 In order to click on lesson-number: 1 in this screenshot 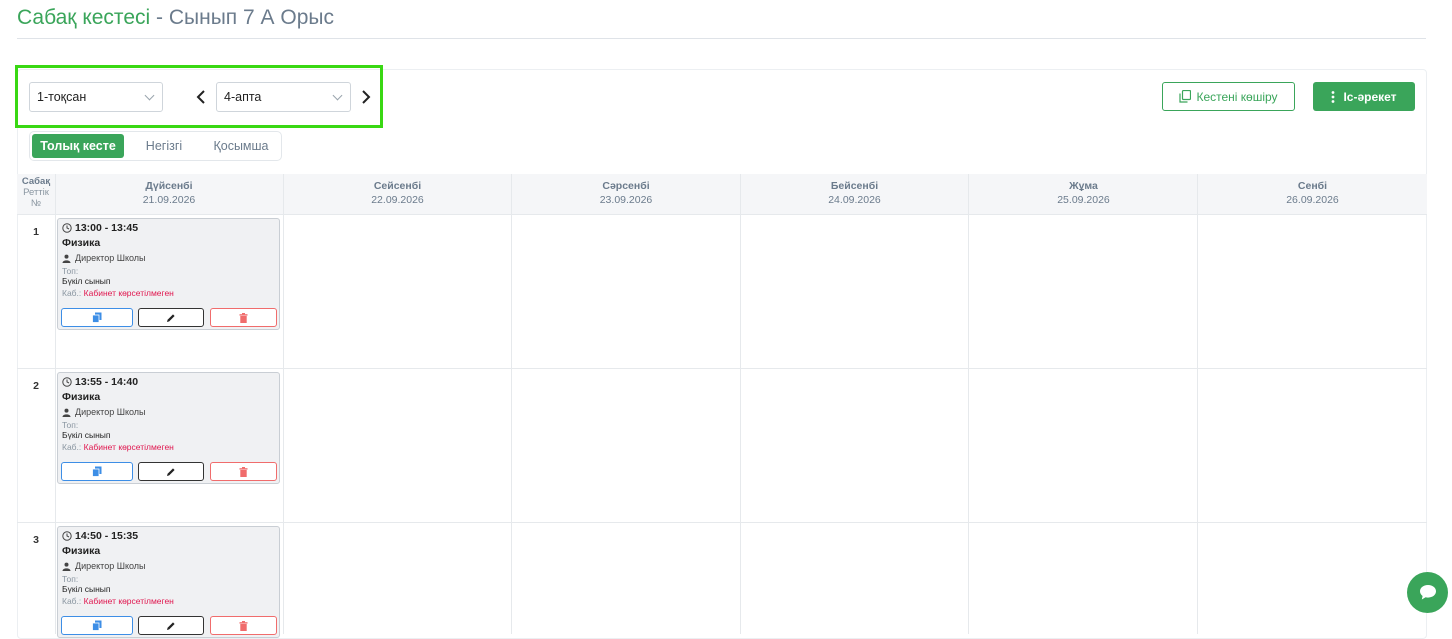, I will do `click(36, 232)`.